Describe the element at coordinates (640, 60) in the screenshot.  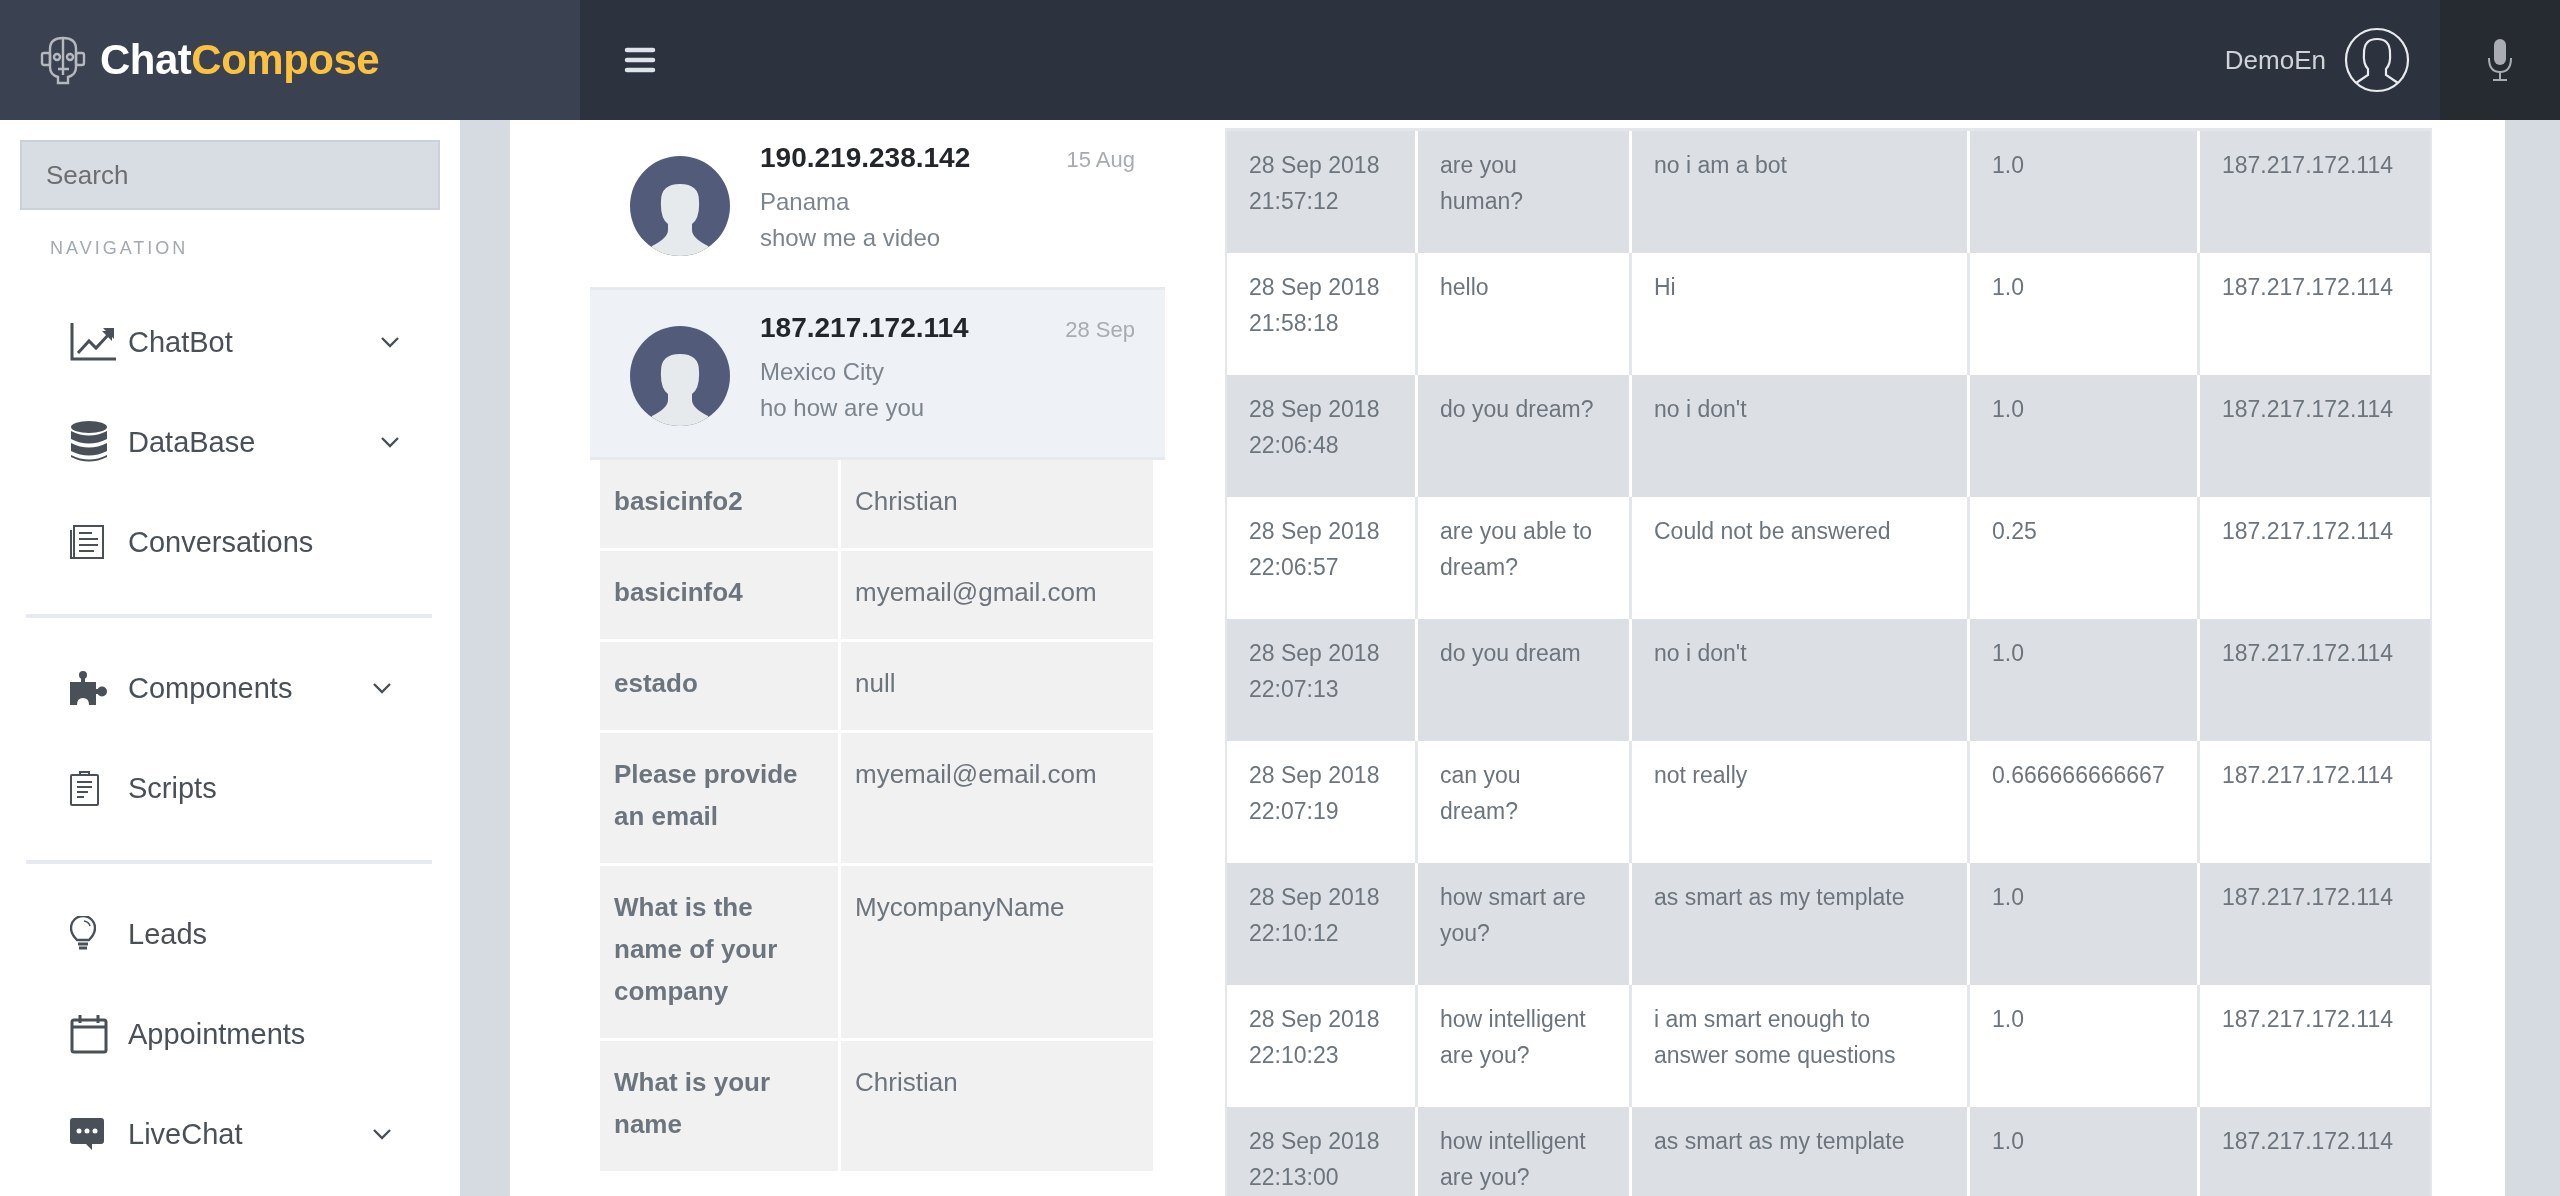
I see `menu-icon` at that location.